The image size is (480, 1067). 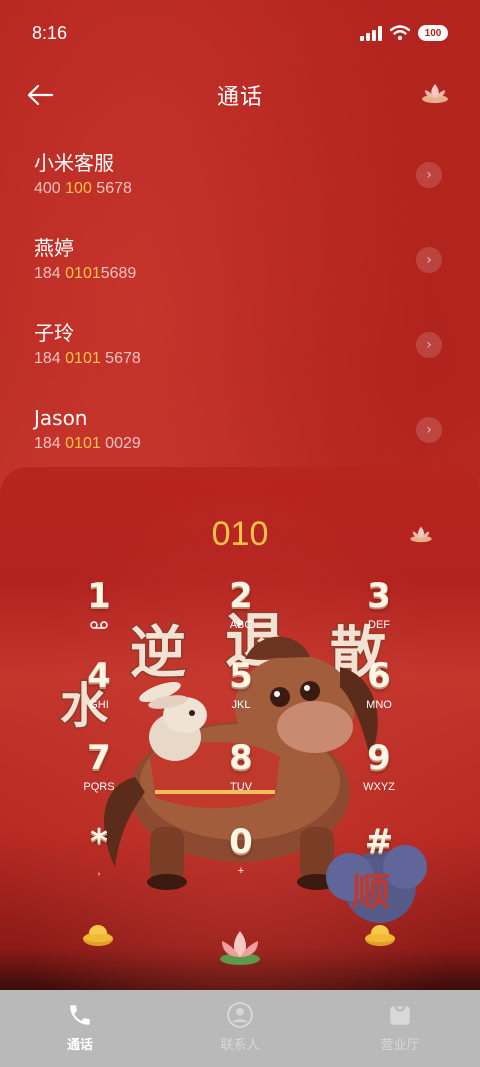 What do you see at coordinates (371, 33) in the screenshot?
I see `signal-icon` at bounding box center [371, 33].